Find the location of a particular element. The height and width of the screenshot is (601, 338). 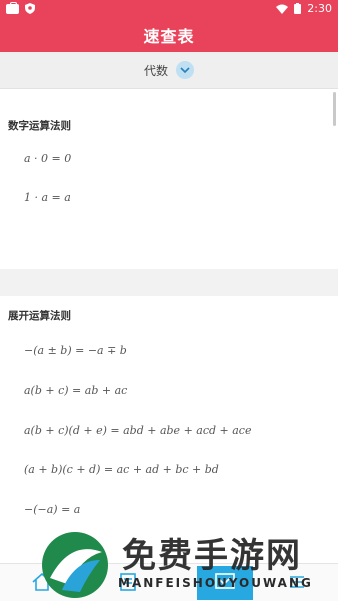

nav-book is located at coordinates (128, 582).